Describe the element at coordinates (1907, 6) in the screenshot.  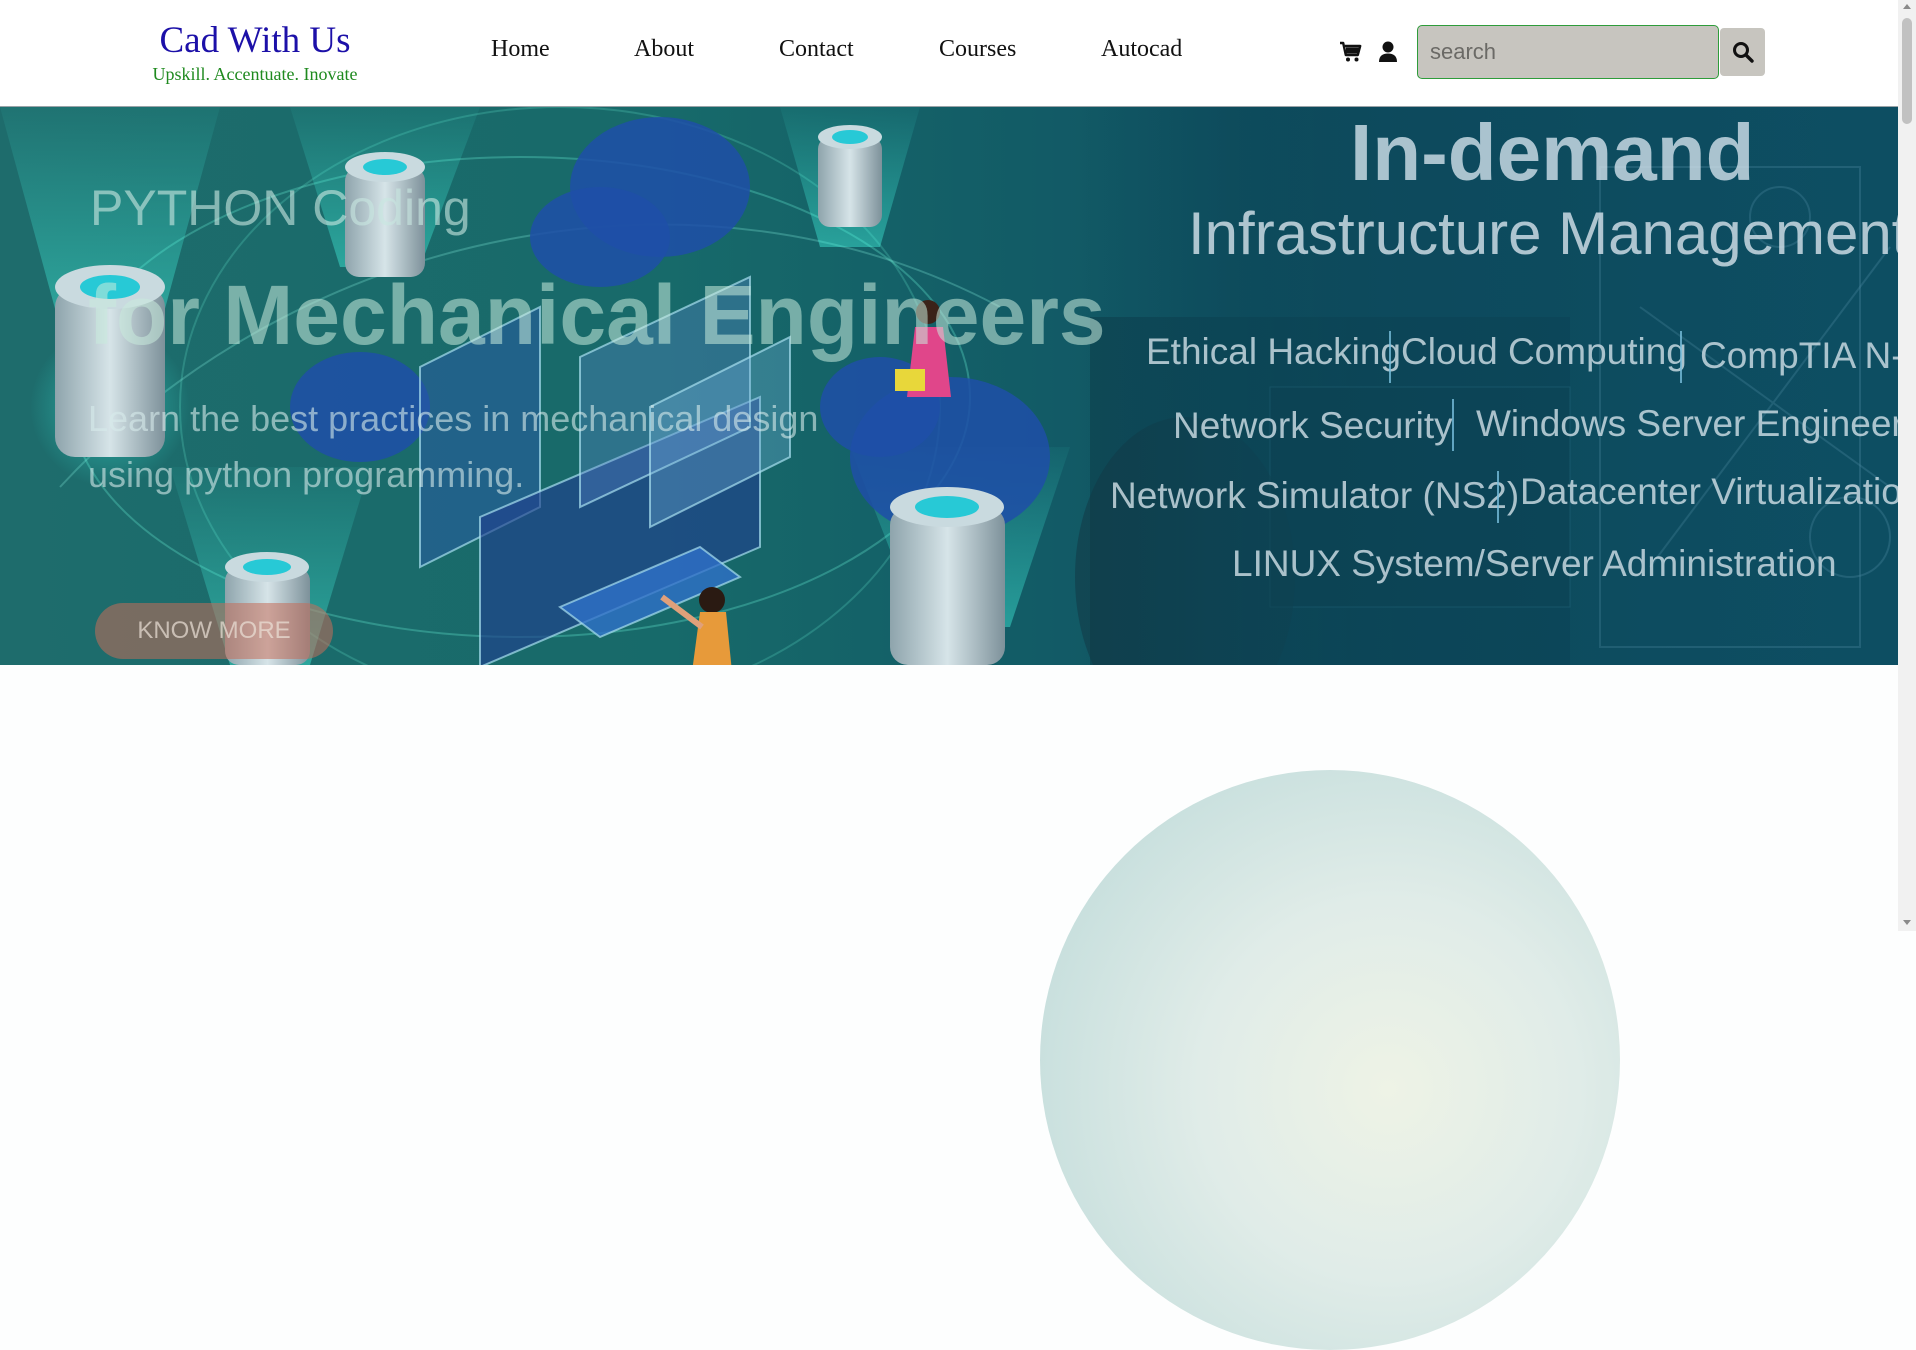
I see `scroll-up-arrow-icon` at that location.